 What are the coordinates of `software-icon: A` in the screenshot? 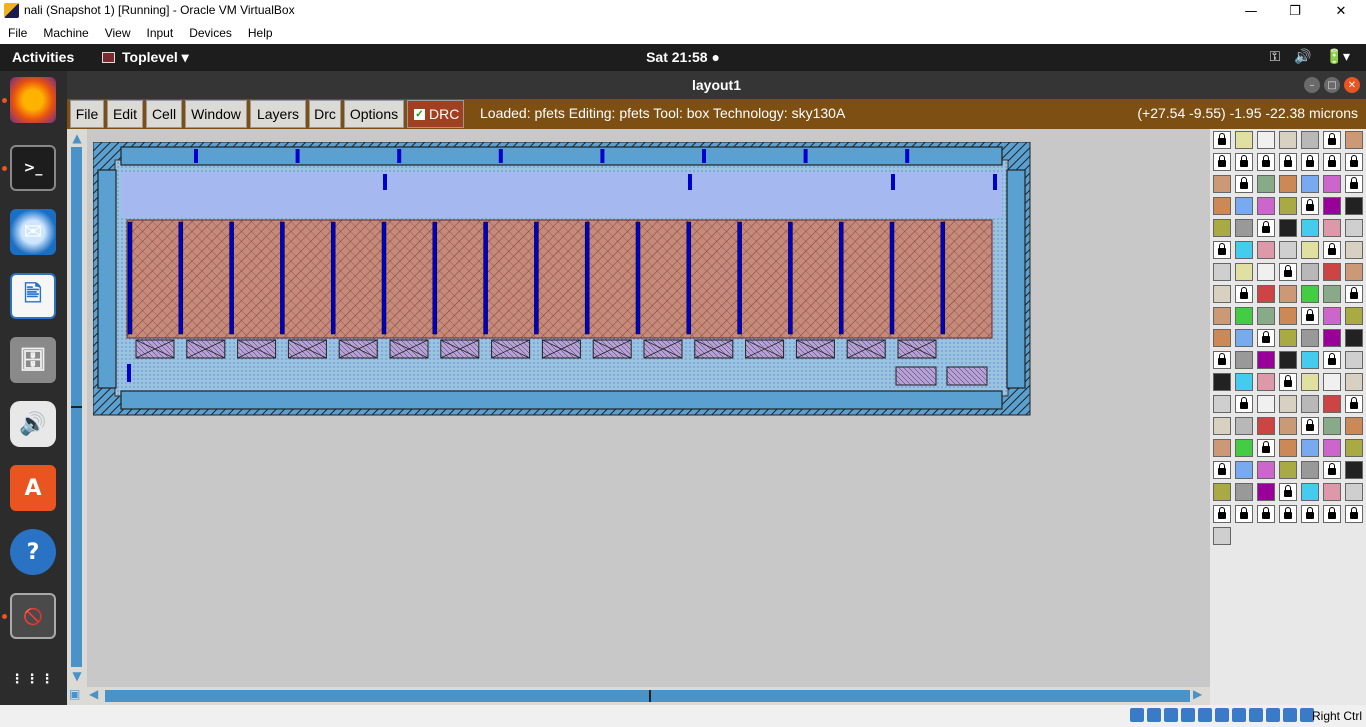 It's located at (33, 488).